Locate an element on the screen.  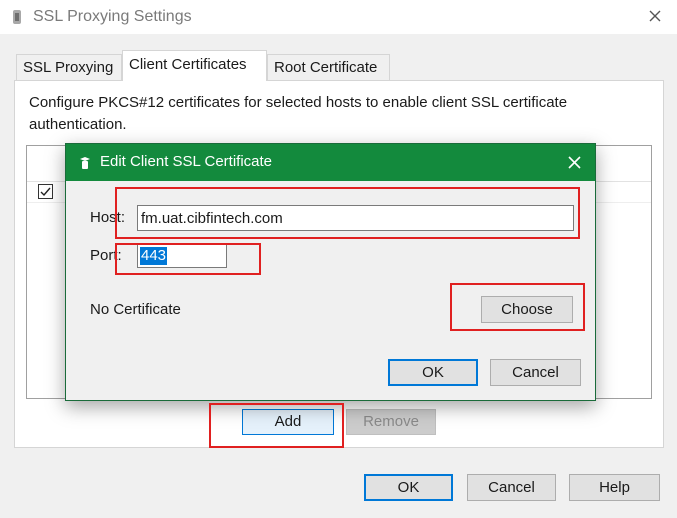
port-label: Port: is located at coordinates (106, 255).